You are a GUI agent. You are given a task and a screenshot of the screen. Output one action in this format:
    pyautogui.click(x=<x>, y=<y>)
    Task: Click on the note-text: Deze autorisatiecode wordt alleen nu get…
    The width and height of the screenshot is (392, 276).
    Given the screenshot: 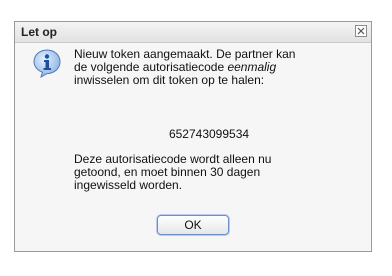 What is the action you would take?
    pyautogui.click(x=204, y=172)
    